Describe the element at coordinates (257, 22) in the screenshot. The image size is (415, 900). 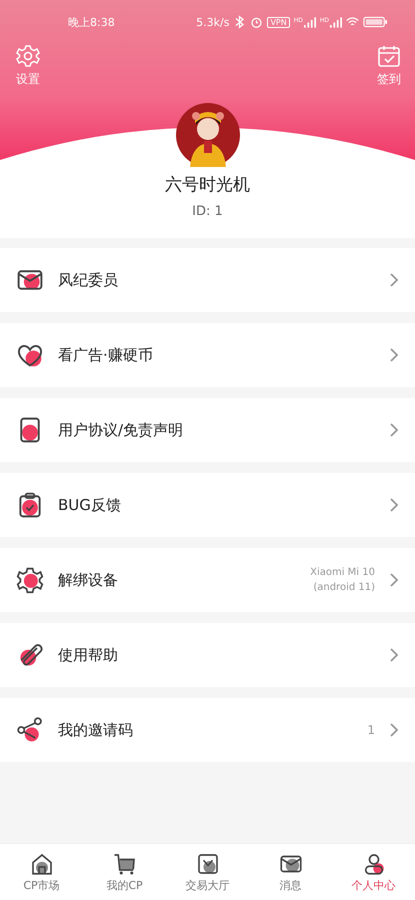
I see `alarm-icon` at that location.